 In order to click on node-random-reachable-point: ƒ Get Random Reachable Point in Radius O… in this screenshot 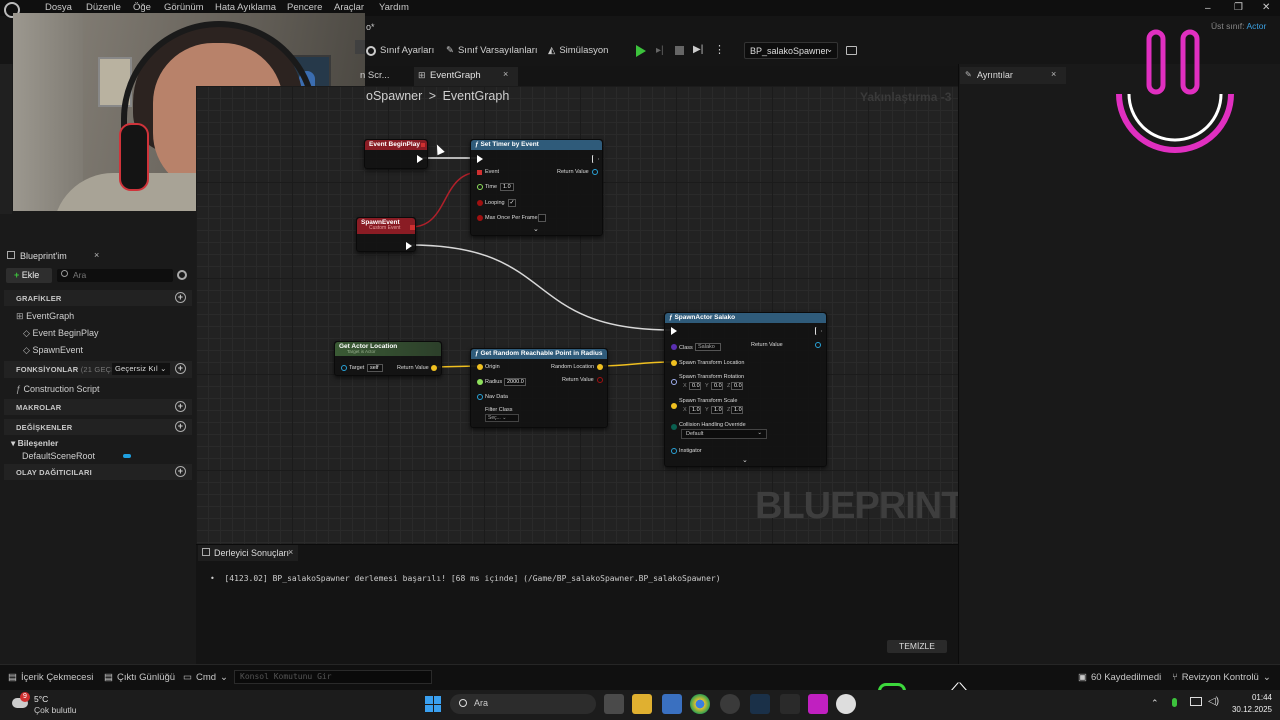, I will do `click(539, 388)`.